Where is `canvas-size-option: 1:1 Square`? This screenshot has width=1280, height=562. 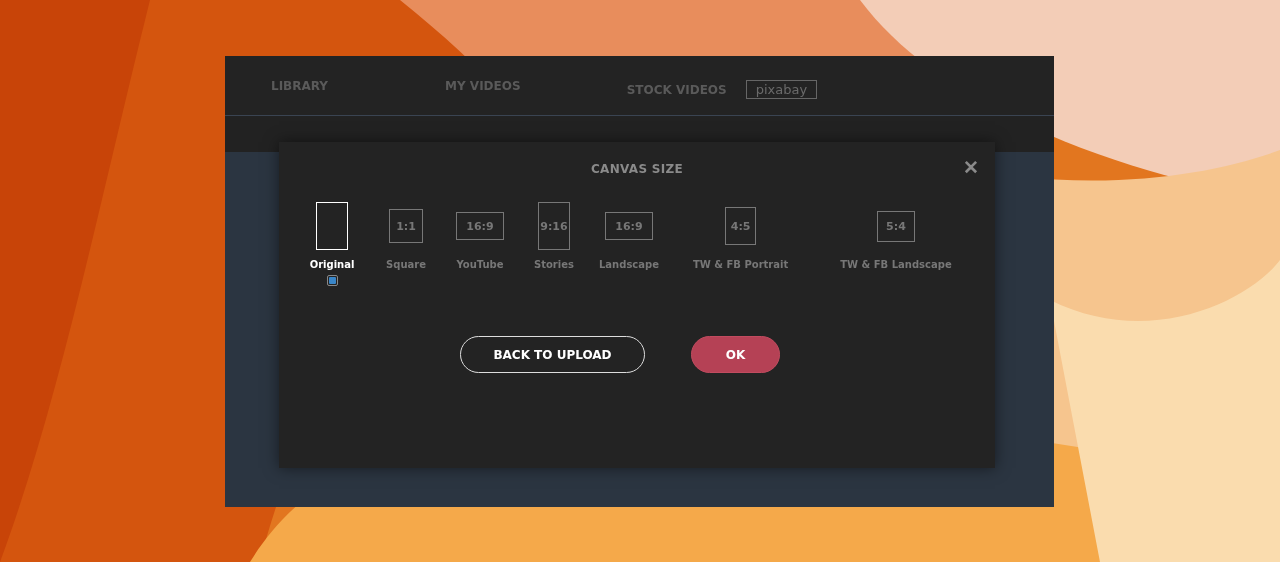
canvas-size-option: 1:1 Square is located at coordinates (406, 245).